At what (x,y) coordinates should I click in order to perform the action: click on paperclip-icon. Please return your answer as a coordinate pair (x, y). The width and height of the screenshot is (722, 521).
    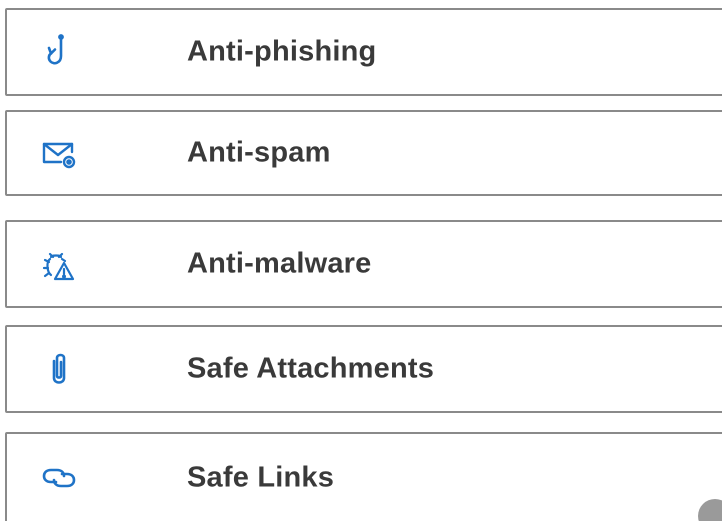
    Looking at the image, I should click on (59, 369).